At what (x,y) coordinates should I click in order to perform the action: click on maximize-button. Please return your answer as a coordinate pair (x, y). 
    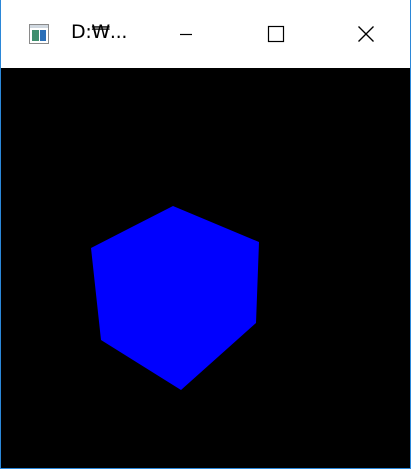
    Looking at the image, I should click on (276, 34).